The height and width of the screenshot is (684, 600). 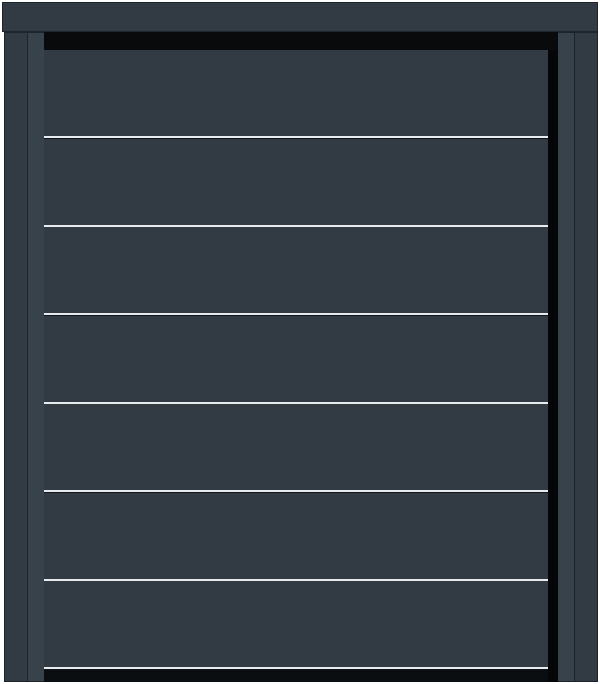 What do you see at coordinates (553, 366) in the screenshot?
I see `door-right-shadow` at bounding box center [553, 366].